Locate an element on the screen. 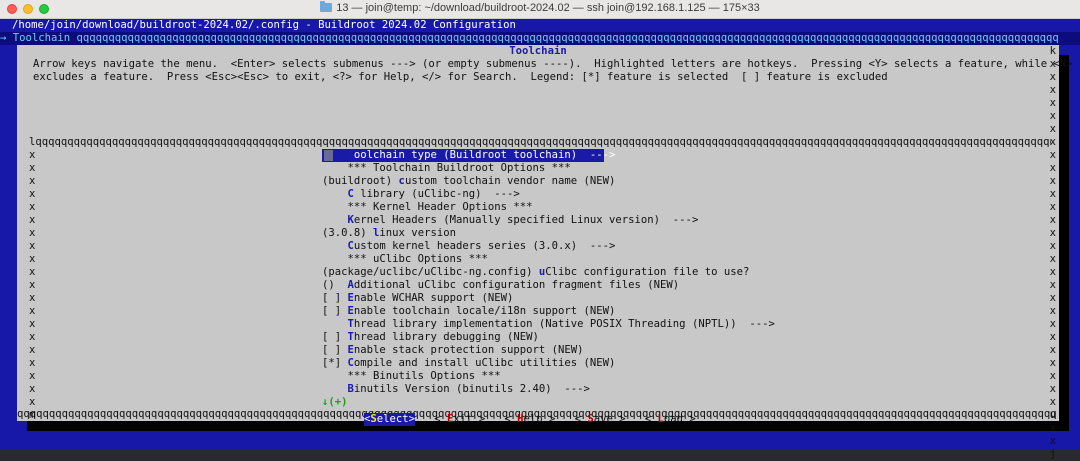  menu-item: [ ] Thread library debugging (NEW) is located at coordinates (548, 337).